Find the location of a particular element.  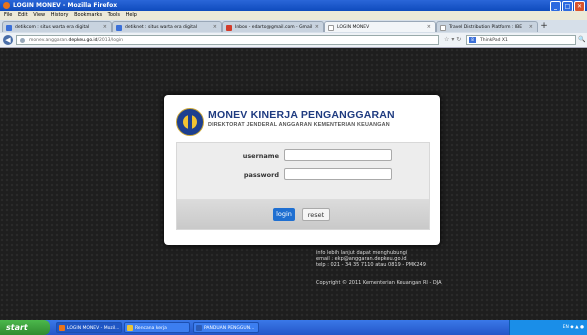

tab-label: detiknet : situs warta era digital is located at coordinates (161, 27).